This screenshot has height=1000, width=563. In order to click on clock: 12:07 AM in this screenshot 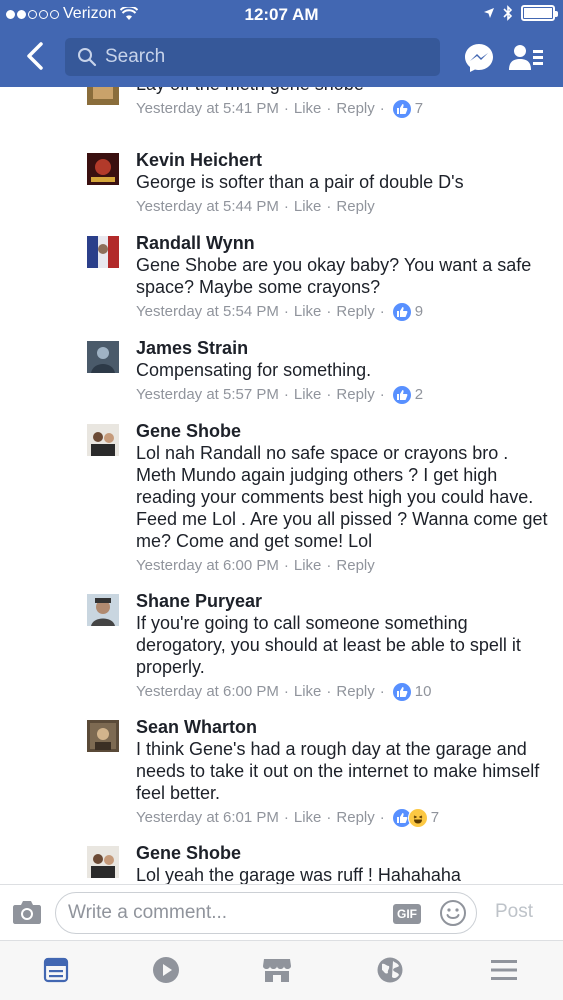, I will do `click(281, 14)`.